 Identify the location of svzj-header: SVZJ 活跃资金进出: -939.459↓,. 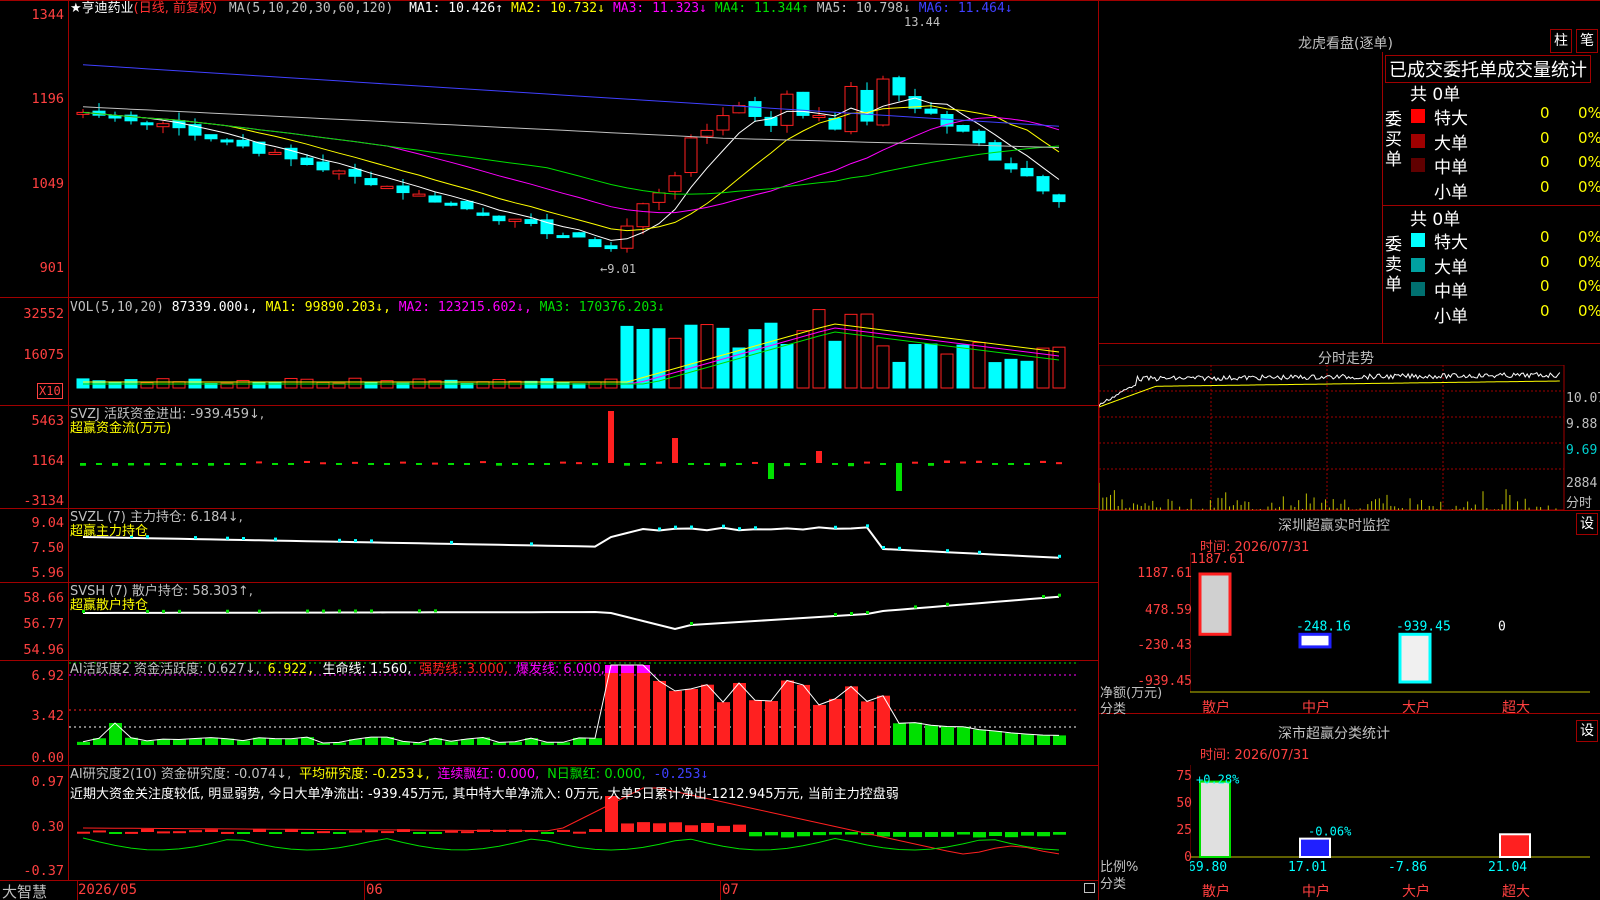
(167, 414).